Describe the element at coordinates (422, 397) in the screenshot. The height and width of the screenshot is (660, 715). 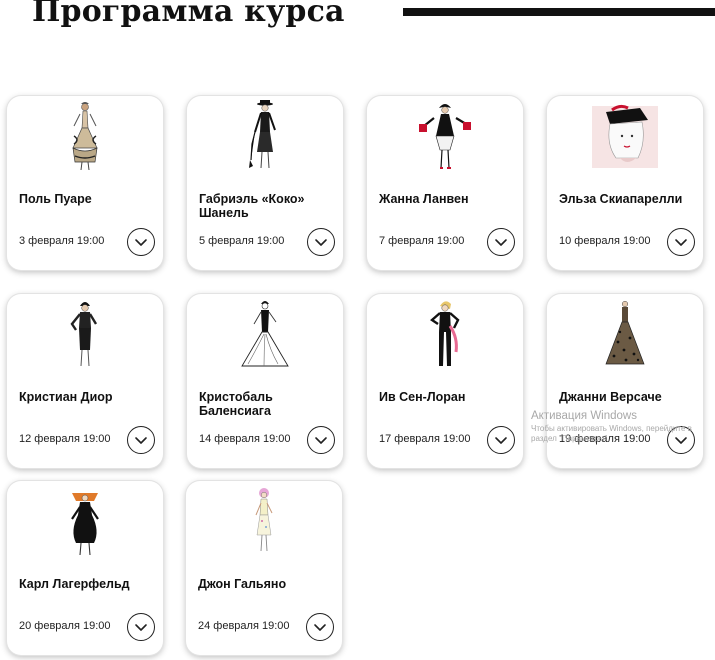
I see `course-name: Ив Сен-Лоран` at that location.